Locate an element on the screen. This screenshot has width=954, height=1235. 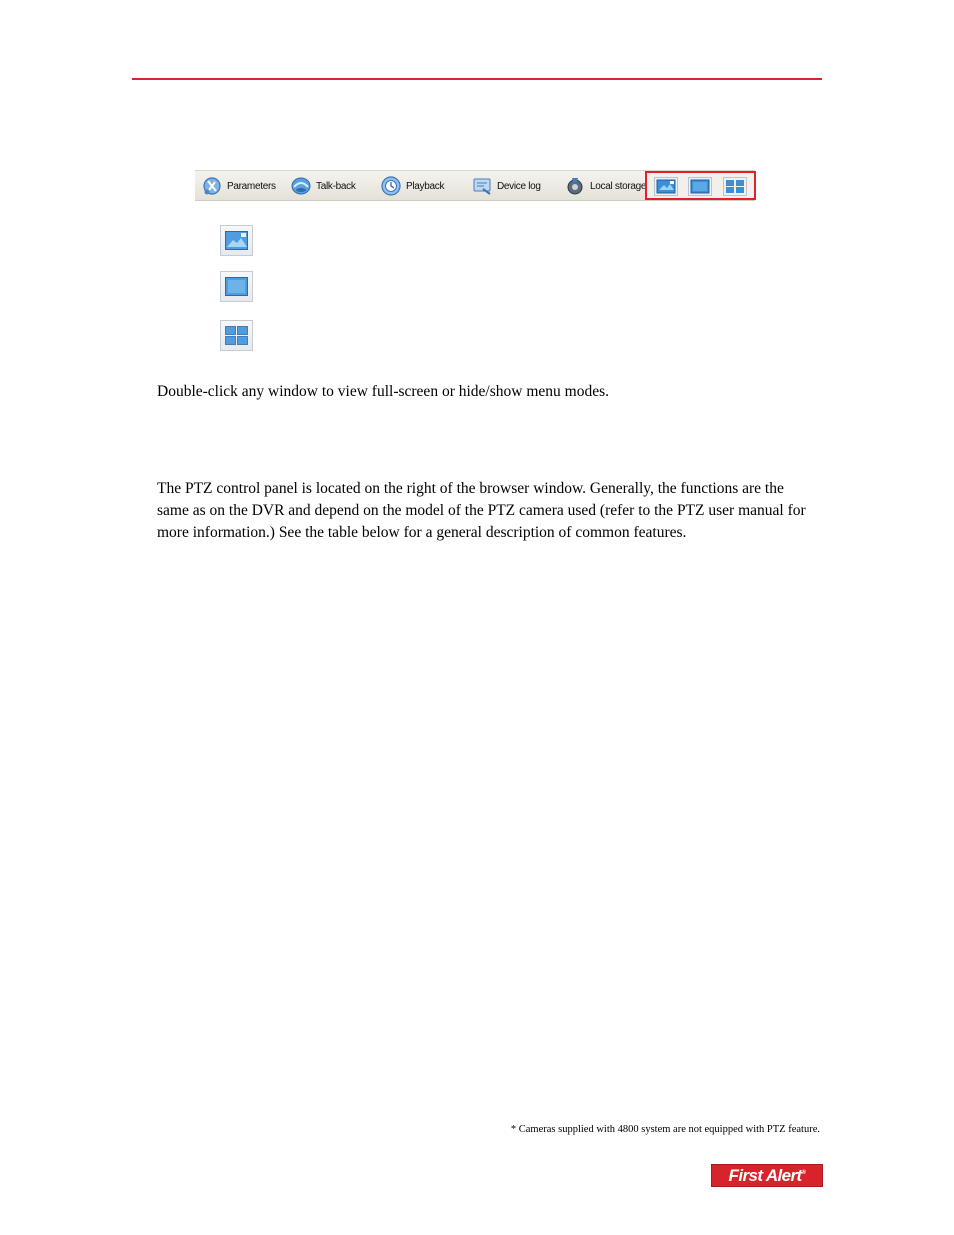
view-mode-highlight is located at coordinates (700, 185).